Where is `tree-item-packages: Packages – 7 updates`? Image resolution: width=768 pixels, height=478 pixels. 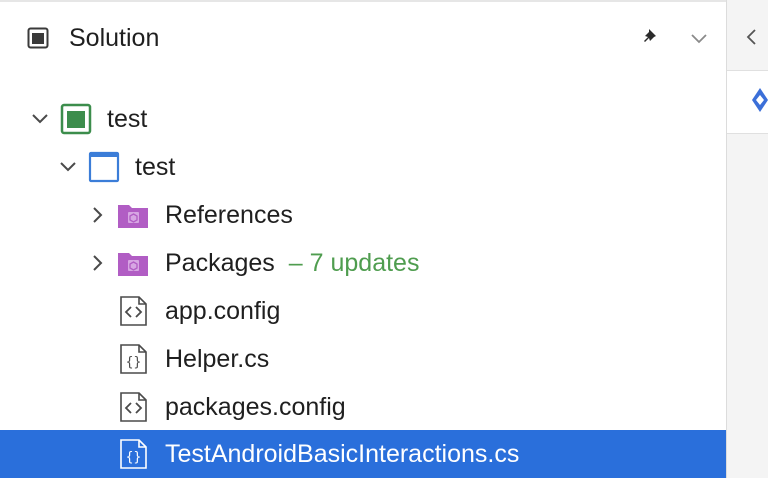 tree-item-packages: Packages – 7 updates is located at coordinates (363, 263).